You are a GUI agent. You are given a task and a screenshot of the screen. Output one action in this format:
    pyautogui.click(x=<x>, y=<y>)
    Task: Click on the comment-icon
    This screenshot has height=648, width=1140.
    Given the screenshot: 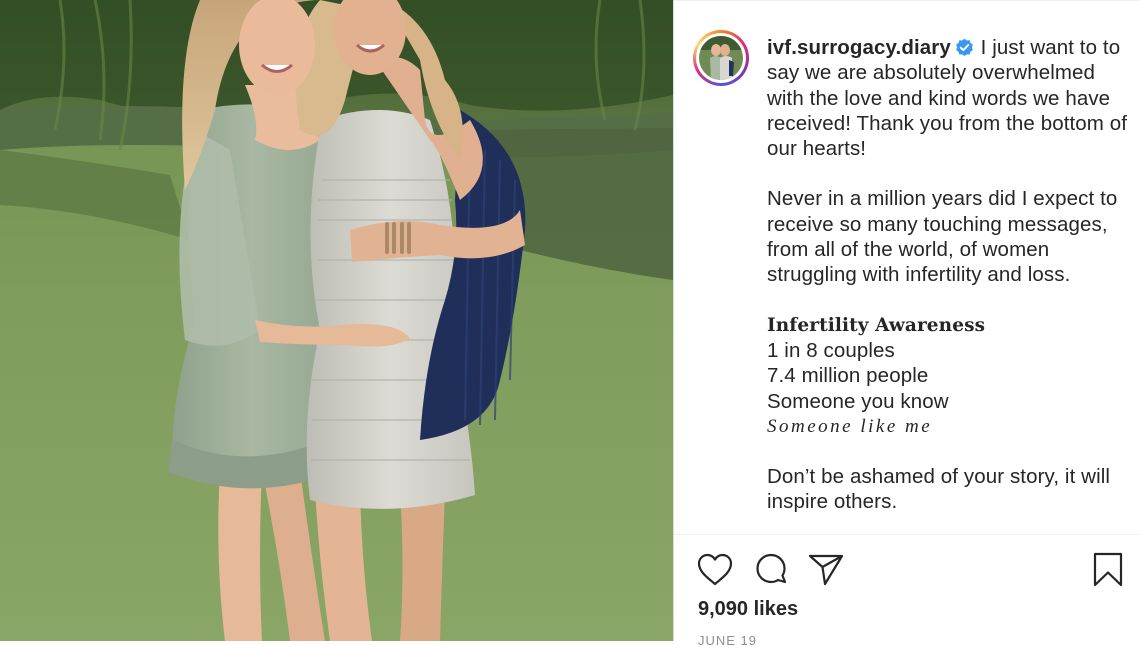 What is the action you would take?
    pyautogui.click(x=771, y=568)
    